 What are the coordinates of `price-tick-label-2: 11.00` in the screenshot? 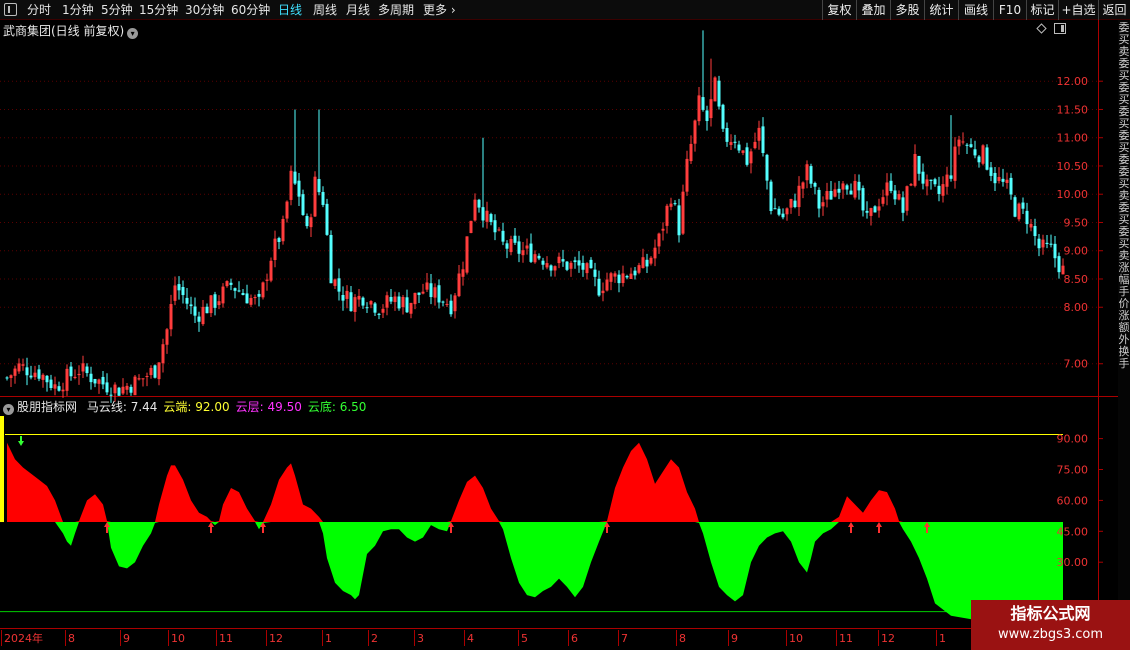 It's located at (1073, 138).